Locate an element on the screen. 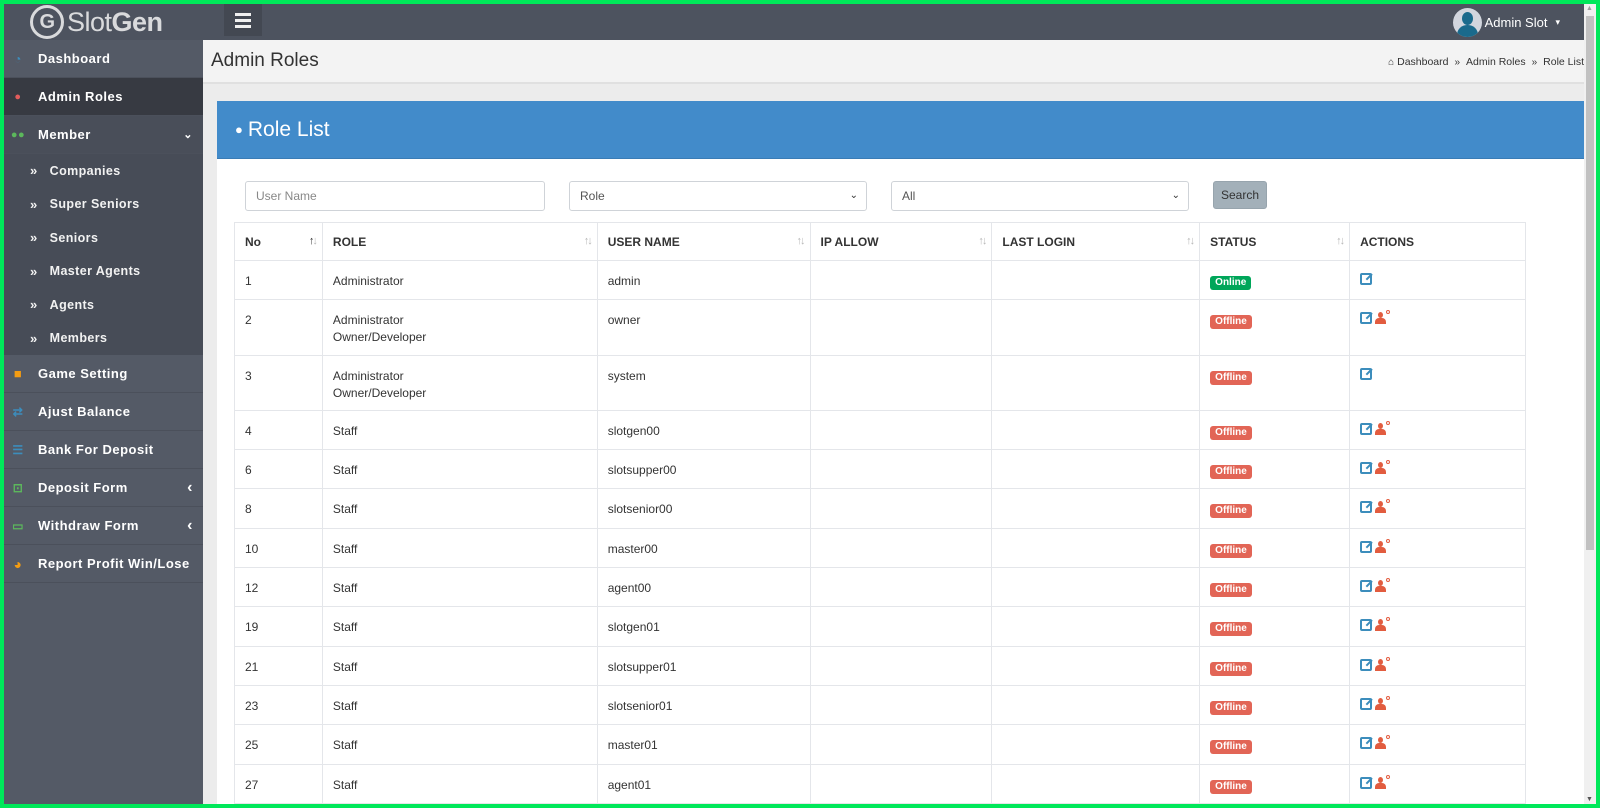  cell-username: slotsupper00 is located at coordinates (703, 469).